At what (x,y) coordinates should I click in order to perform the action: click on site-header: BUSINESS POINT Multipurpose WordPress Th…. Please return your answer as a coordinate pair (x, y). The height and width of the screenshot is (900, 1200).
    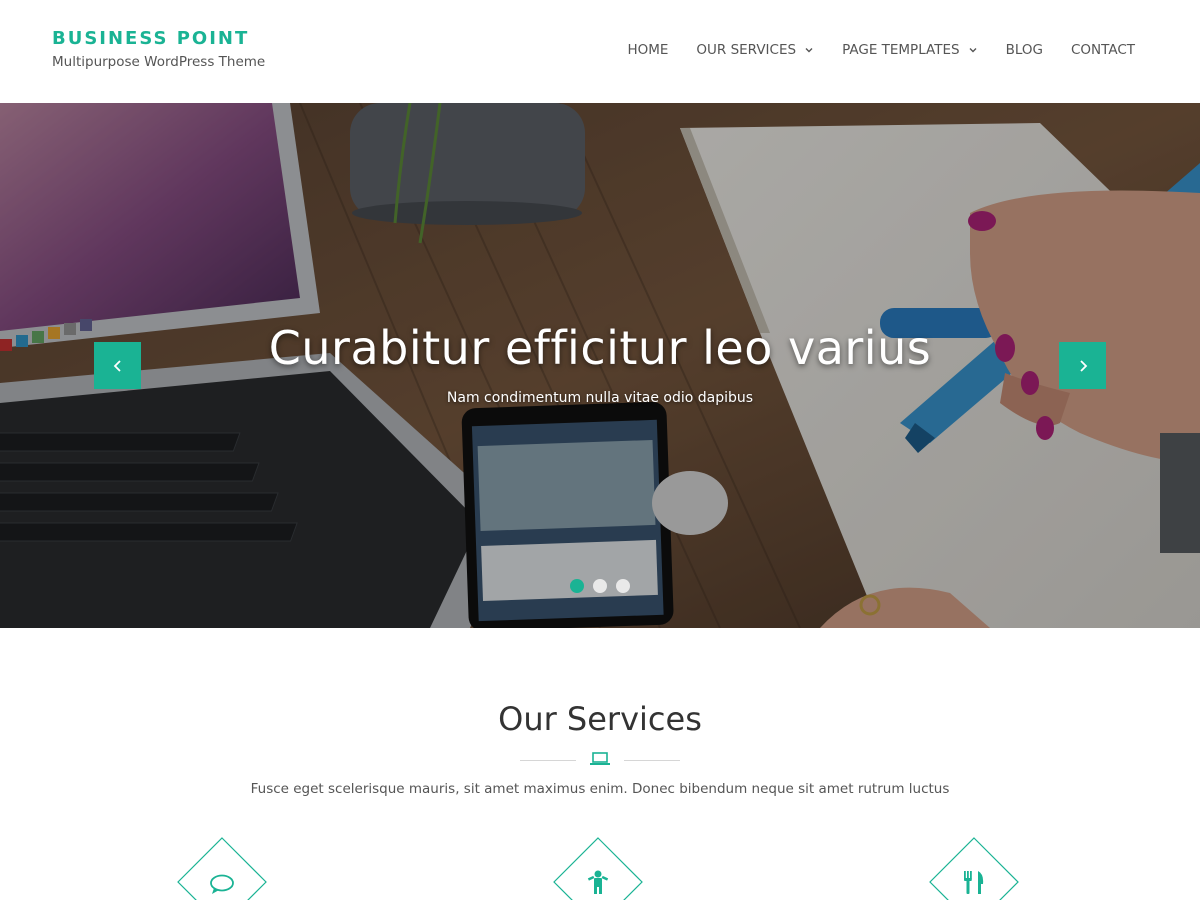
    Looking at the image, I should click on (600, 51).